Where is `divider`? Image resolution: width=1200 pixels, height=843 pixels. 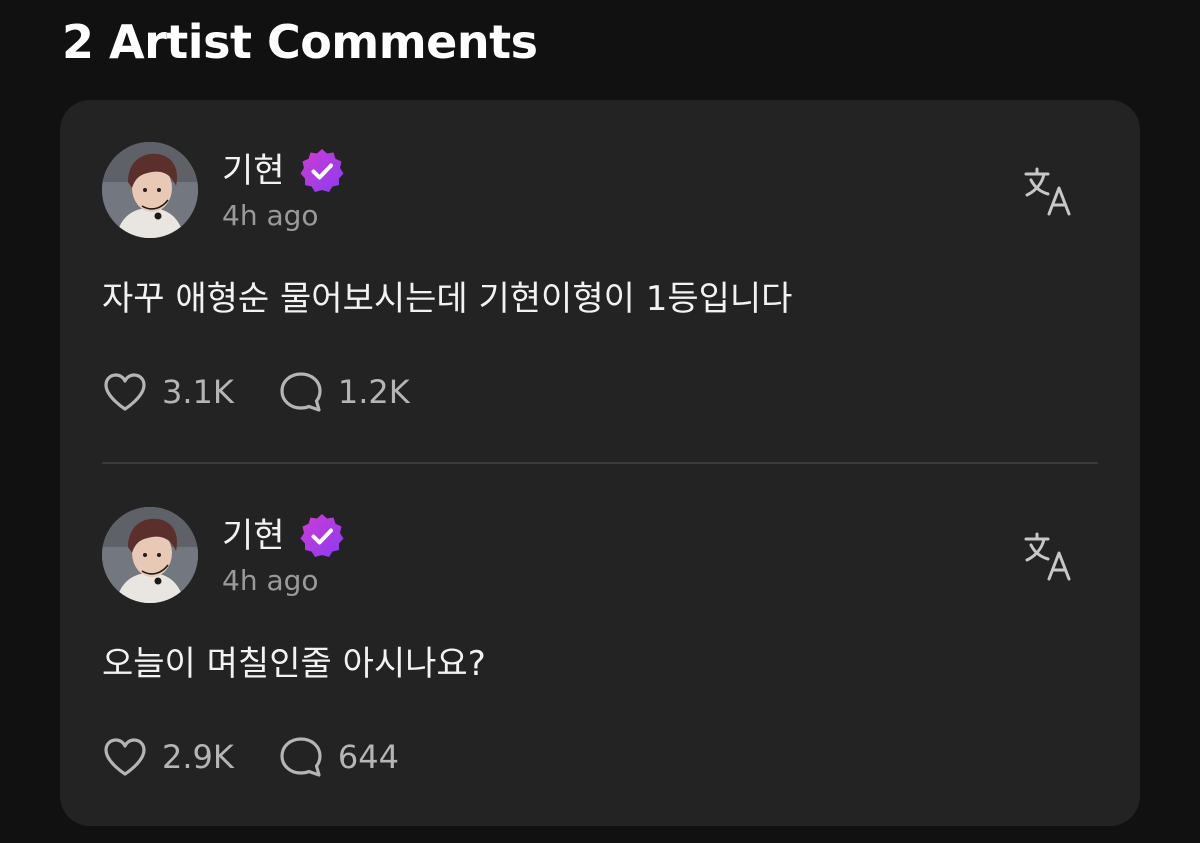
divider is located at coordinates (600, 463).